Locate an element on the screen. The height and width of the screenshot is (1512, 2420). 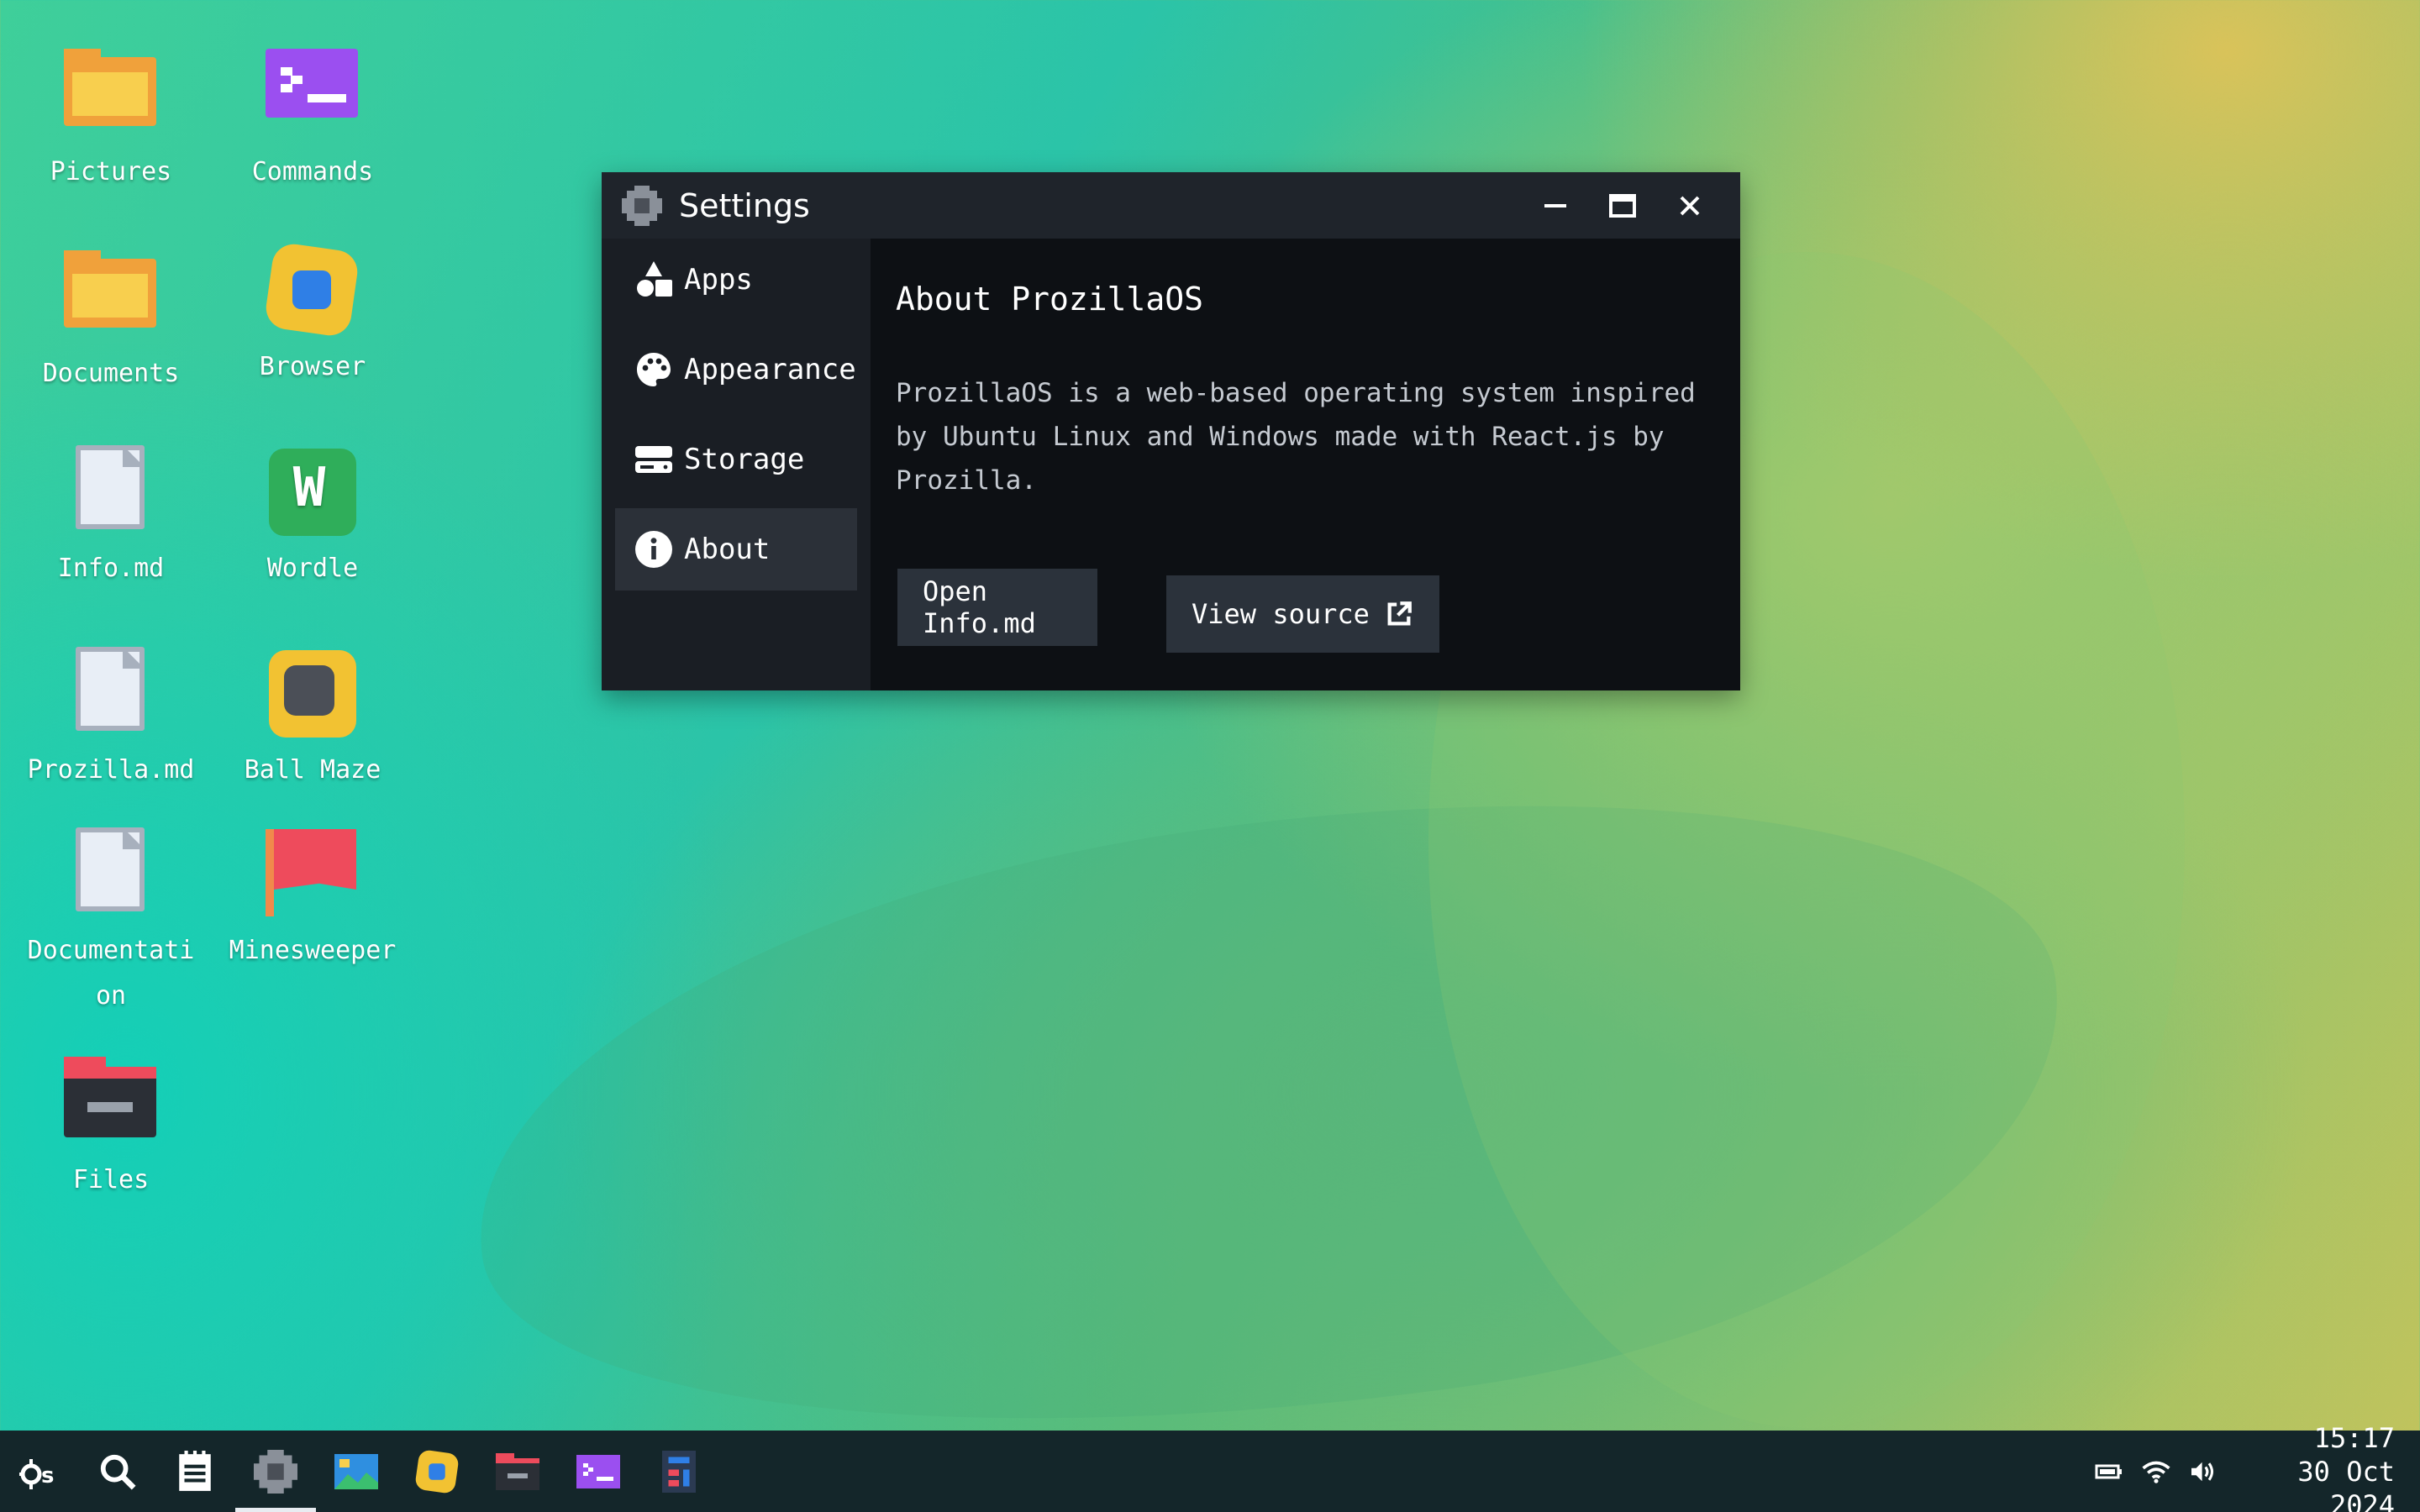
open-info-button: Open Info.md is located at coordinates (997, 607).